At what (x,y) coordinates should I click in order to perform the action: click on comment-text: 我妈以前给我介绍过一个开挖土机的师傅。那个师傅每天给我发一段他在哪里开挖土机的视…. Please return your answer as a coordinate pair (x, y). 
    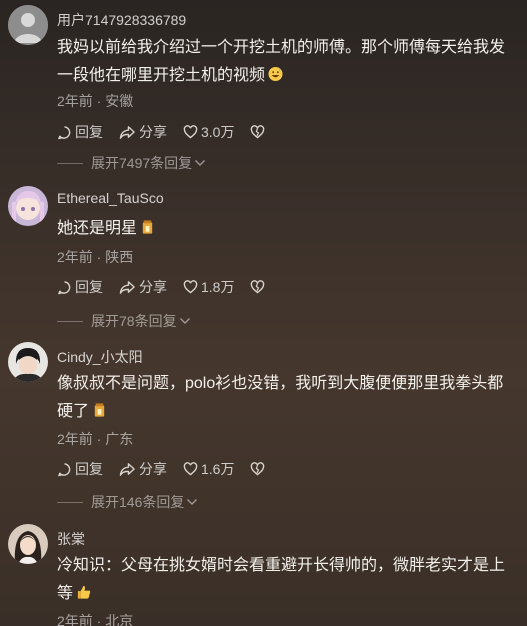
    Looking at the image, I should click on (287, 62).